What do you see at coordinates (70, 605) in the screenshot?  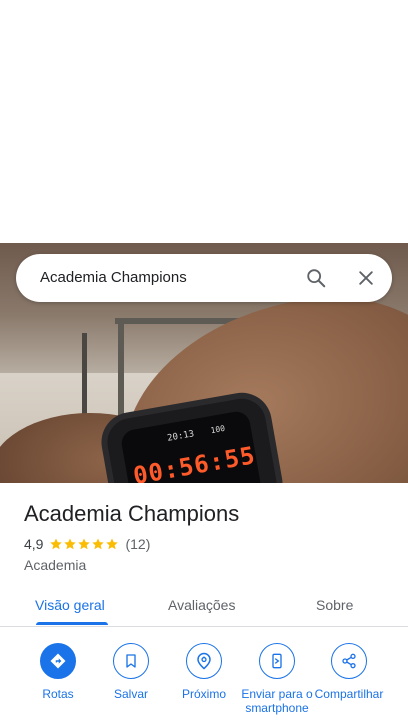 I see `tab-overview: Visão geral` at bounding box center [70, 605].